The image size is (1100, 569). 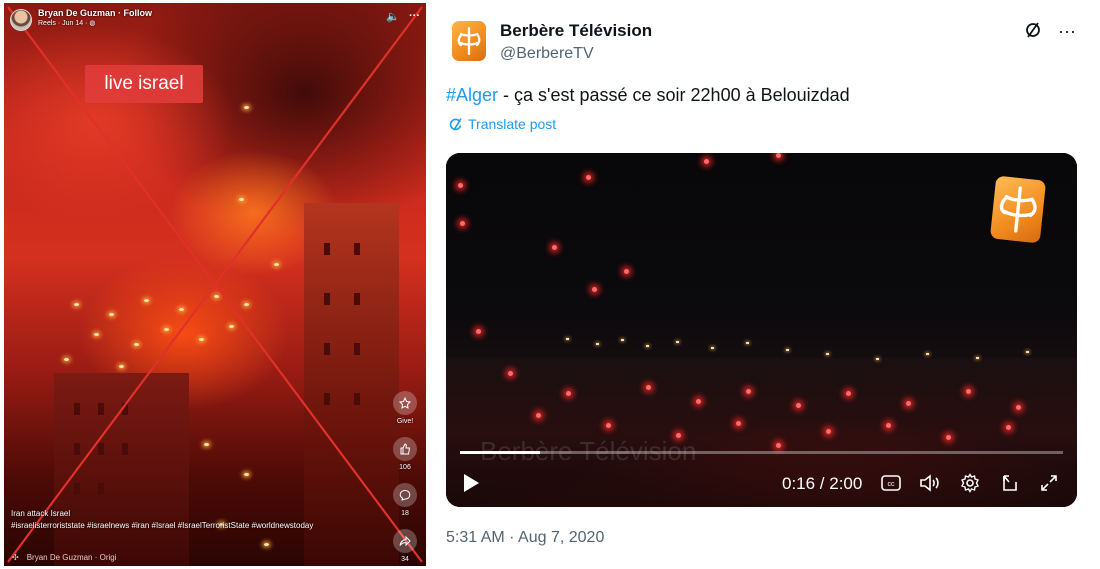 What do you see at coordinates (144, 84) in the screenshot?
I see `overlay-tag: live israel` at bounding box center [144, 84].